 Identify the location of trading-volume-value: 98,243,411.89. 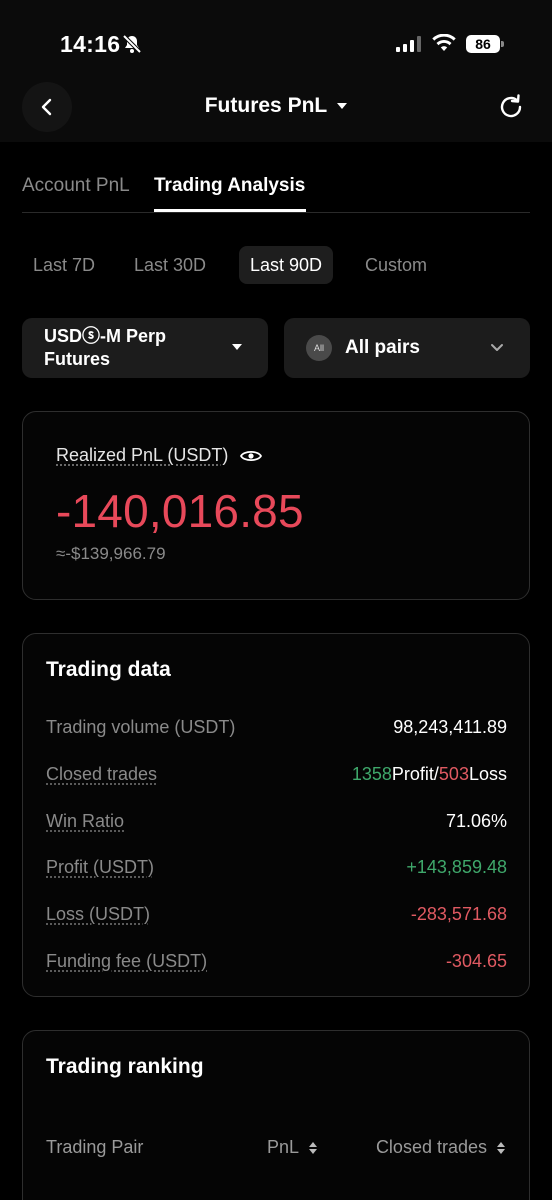
(450, 727).